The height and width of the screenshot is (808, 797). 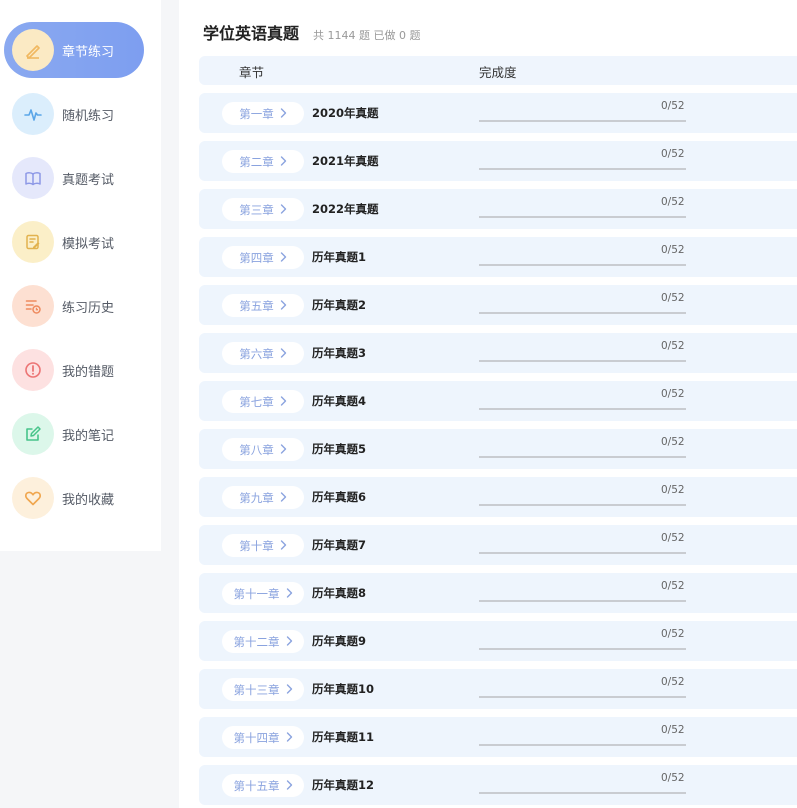 What do you see at coordinates (339, 257) in the screenshot?
I see `chapter-name: 历年真题1` at bounding box center [339, 257].